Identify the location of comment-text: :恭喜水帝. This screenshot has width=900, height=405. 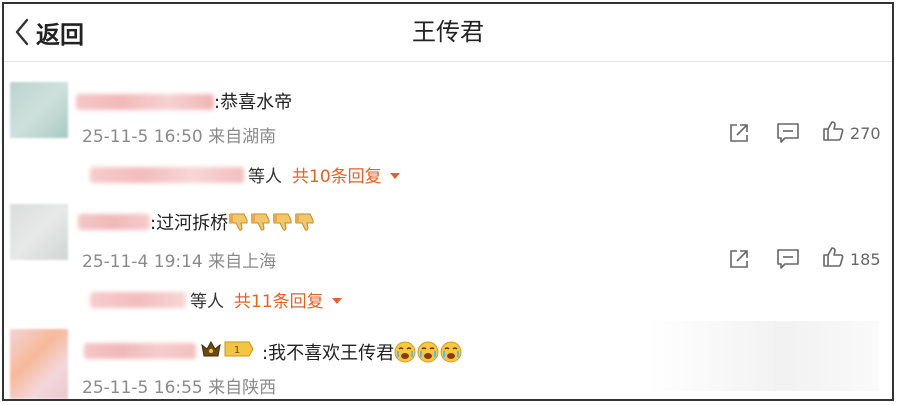
(253, 102).